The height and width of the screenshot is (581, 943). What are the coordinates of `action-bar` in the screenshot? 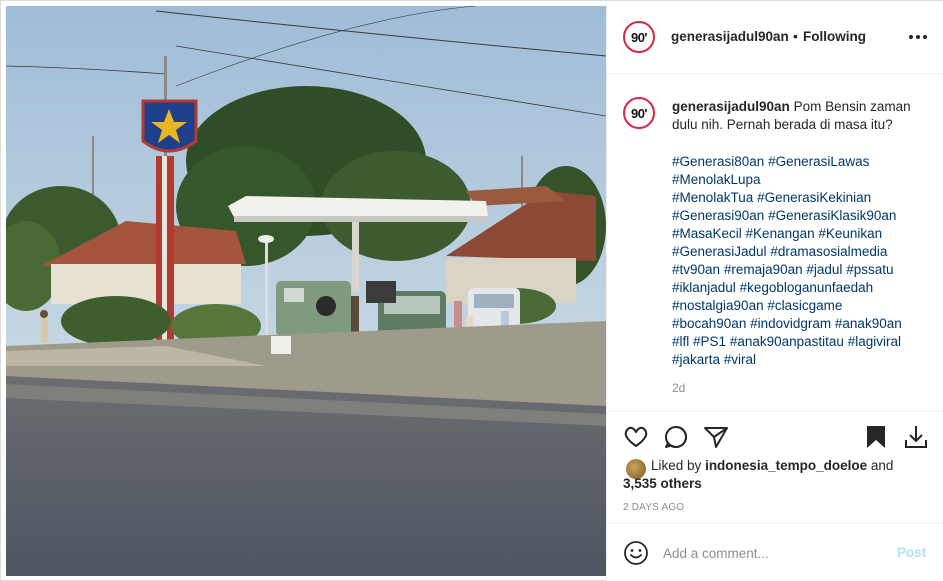 It's located at (775, 435).